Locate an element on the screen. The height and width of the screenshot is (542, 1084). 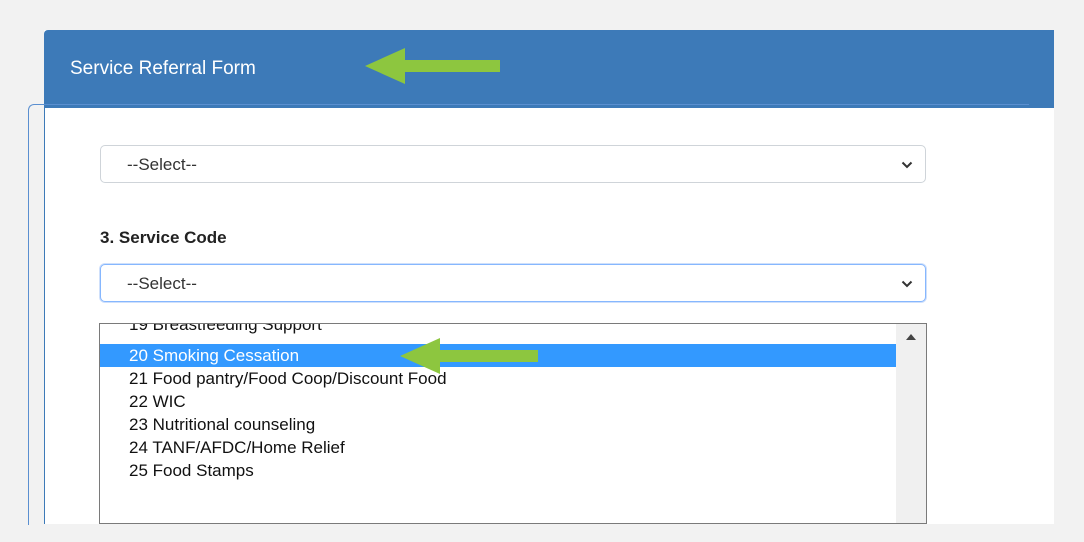
select-previous-field: --Select-- is located at coordinates (513, 164).